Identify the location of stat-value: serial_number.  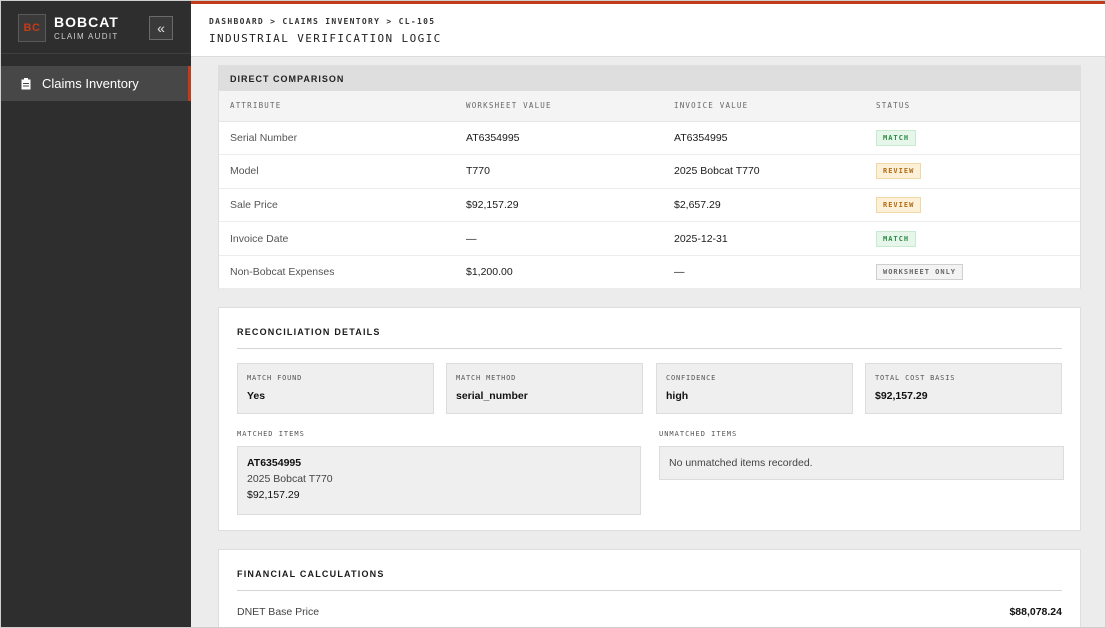
(492, 396).